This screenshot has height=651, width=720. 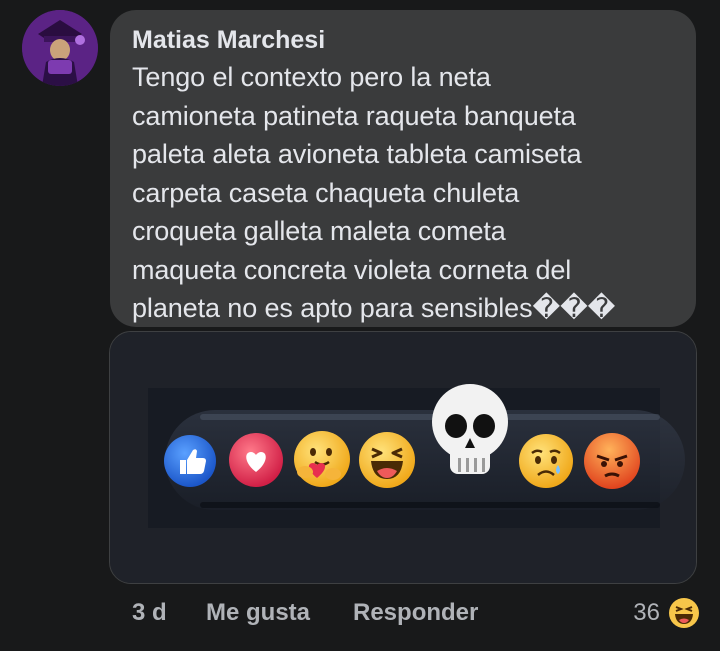 What do you see at coordinates (387, 460) in the screenshot?
I see `haha-icon` at bounding box center [387, 460].